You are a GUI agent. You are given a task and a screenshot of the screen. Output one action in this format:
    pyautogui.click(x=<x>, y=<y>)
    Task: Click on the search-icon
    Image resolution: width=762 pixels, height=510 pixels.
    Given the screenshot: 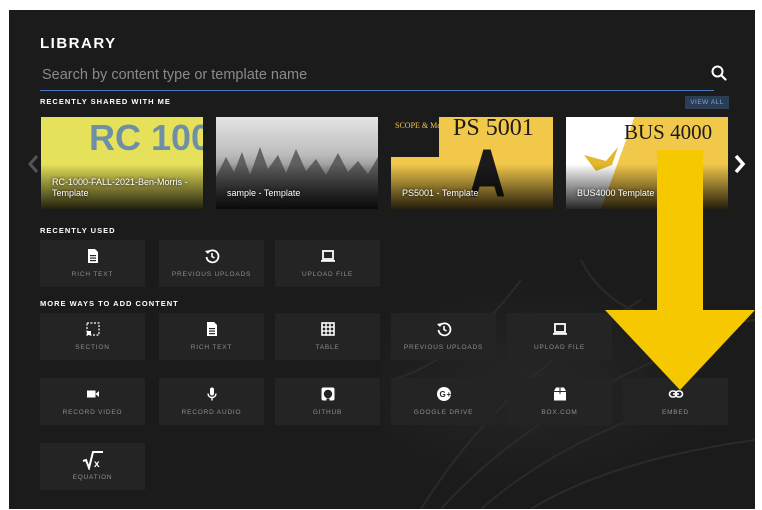 What is the action you would take?
    pyautogui.click(x=719, y=73)
    